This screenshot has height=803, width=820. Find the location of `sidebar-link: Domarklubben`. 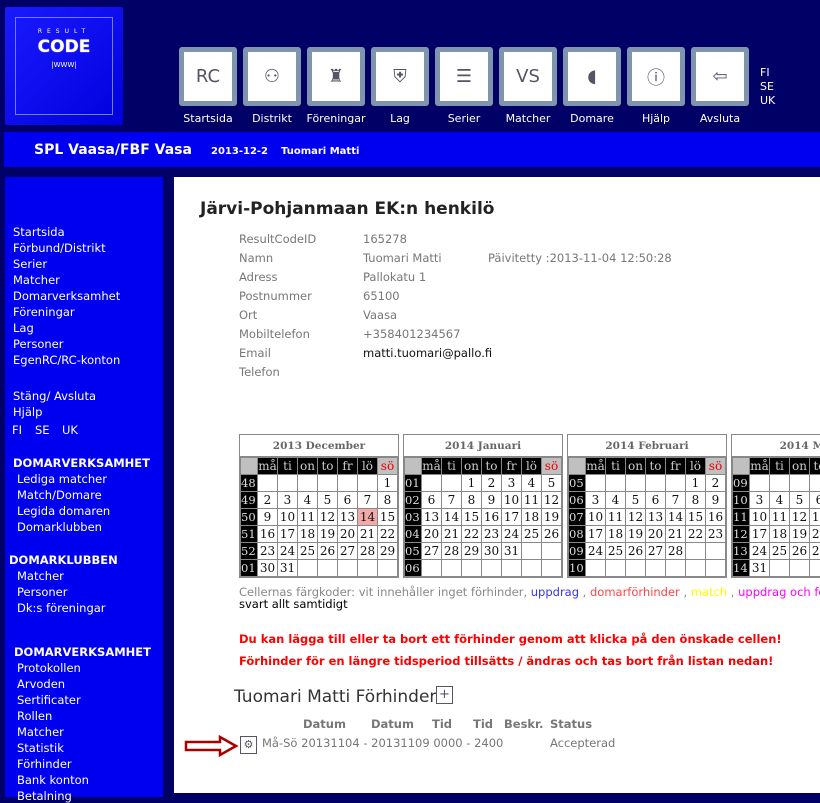

sidebar-link: Domarklubben is located at coordinates (59, 527).